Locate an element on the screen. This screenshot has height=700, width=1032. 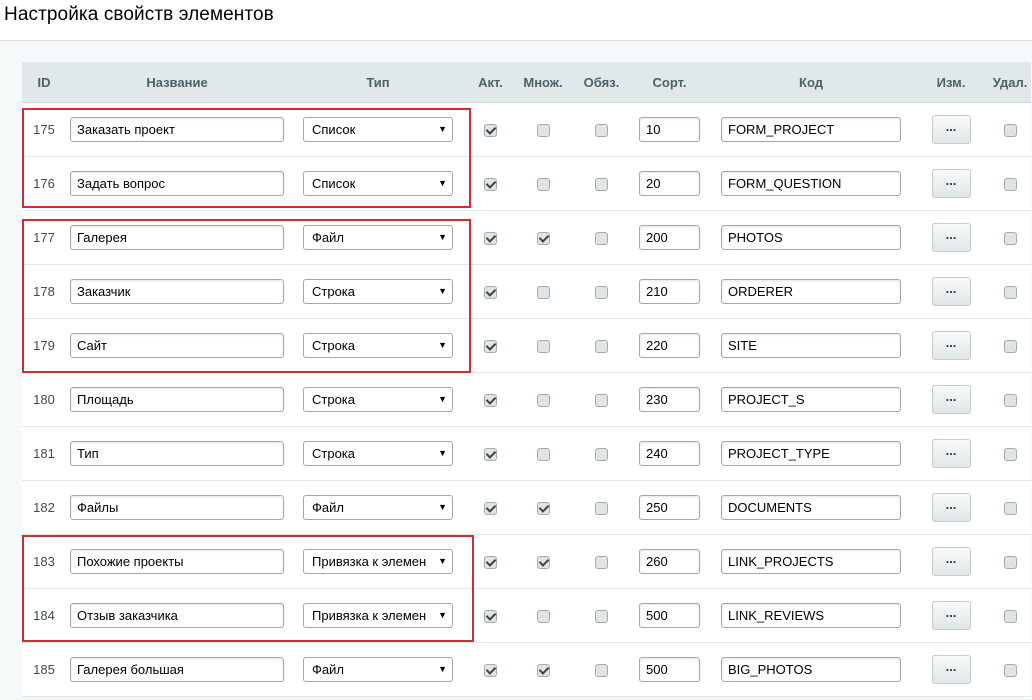
code-input: PHOTOS is located at coordinates (811, 237).